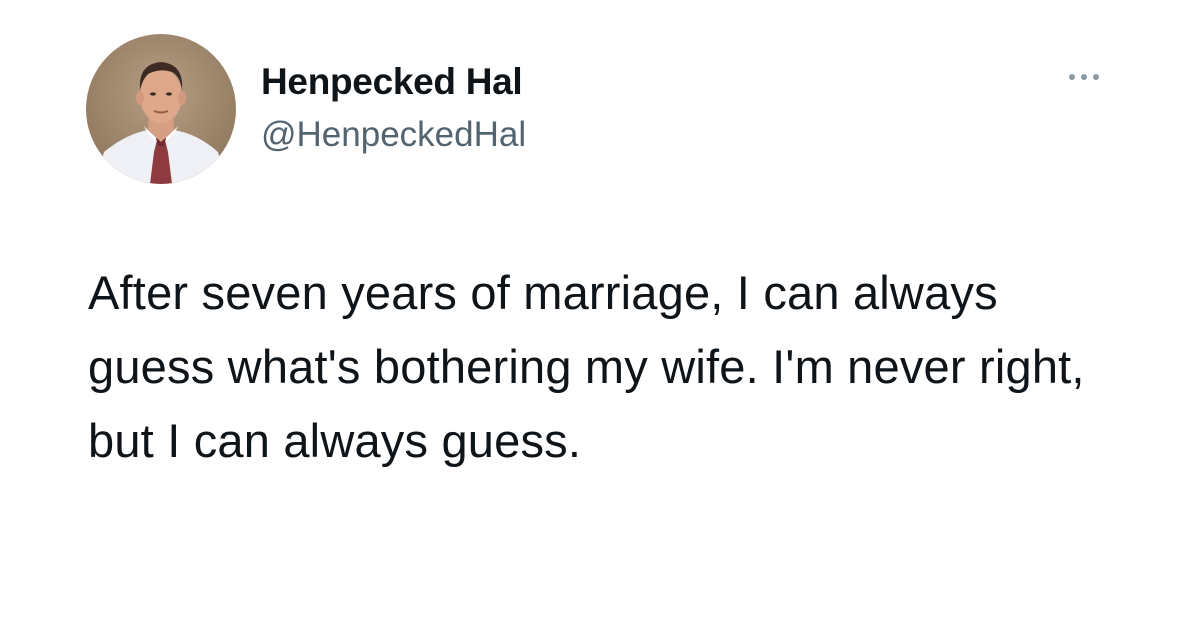  I want to click on avatar, so click(161, 109).